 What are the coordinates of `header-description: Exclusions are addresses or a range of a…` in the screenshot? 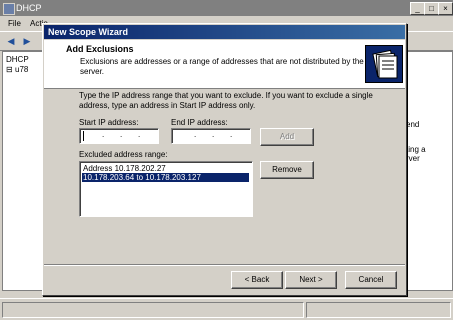 It's located at (222, 66).